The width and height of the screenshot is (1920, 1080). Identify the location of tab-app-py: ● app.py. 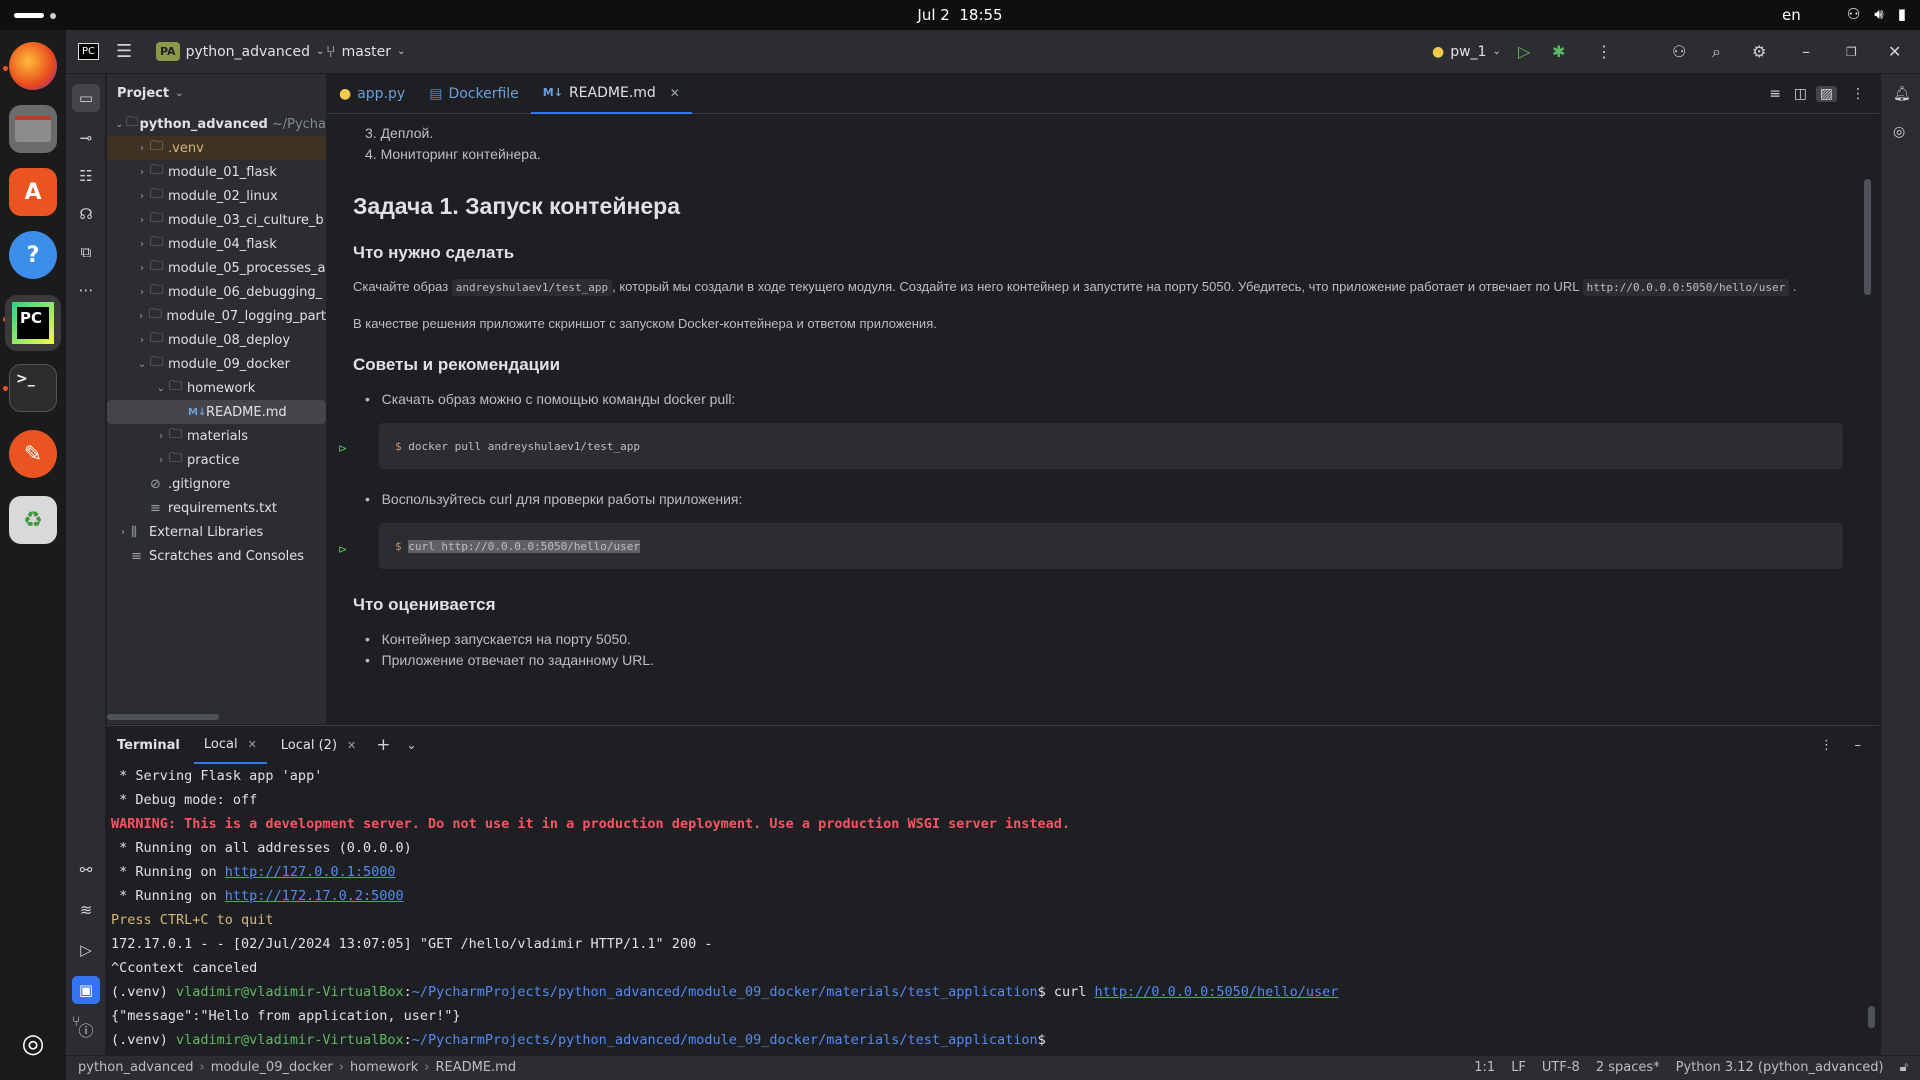
(372, 94).